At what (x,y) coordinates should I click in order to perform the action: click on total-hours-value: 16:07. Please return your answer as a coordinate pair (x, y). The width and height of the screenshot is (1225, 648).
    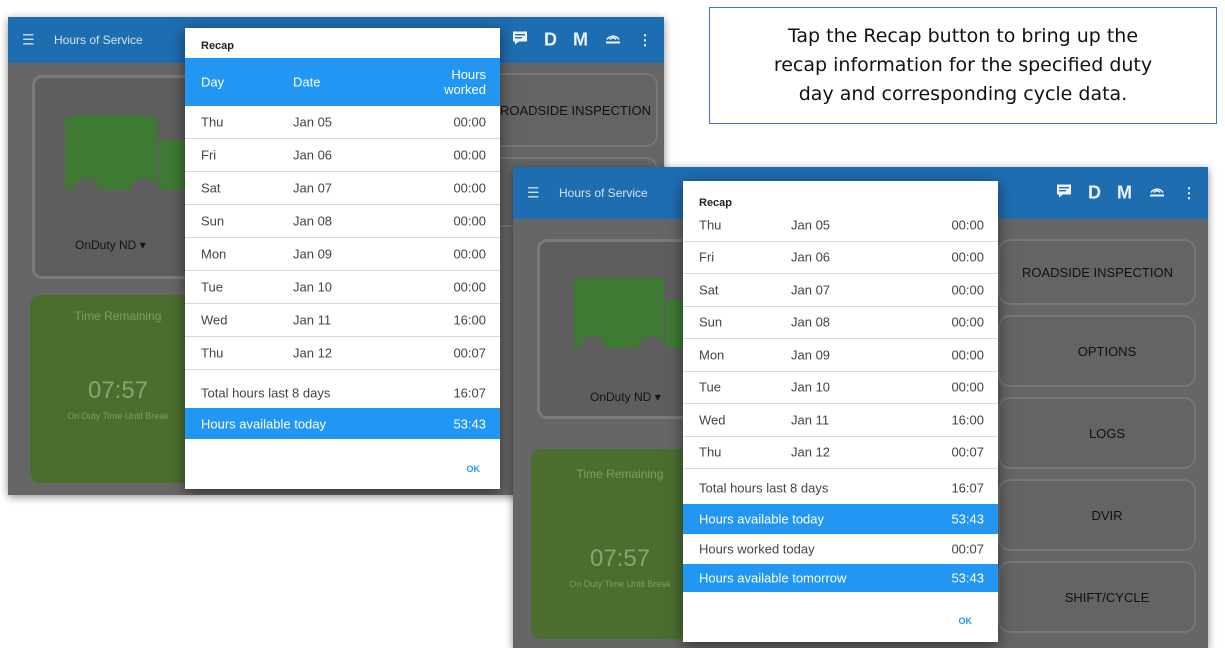
    Looking at the image, I should click on (967, 487).